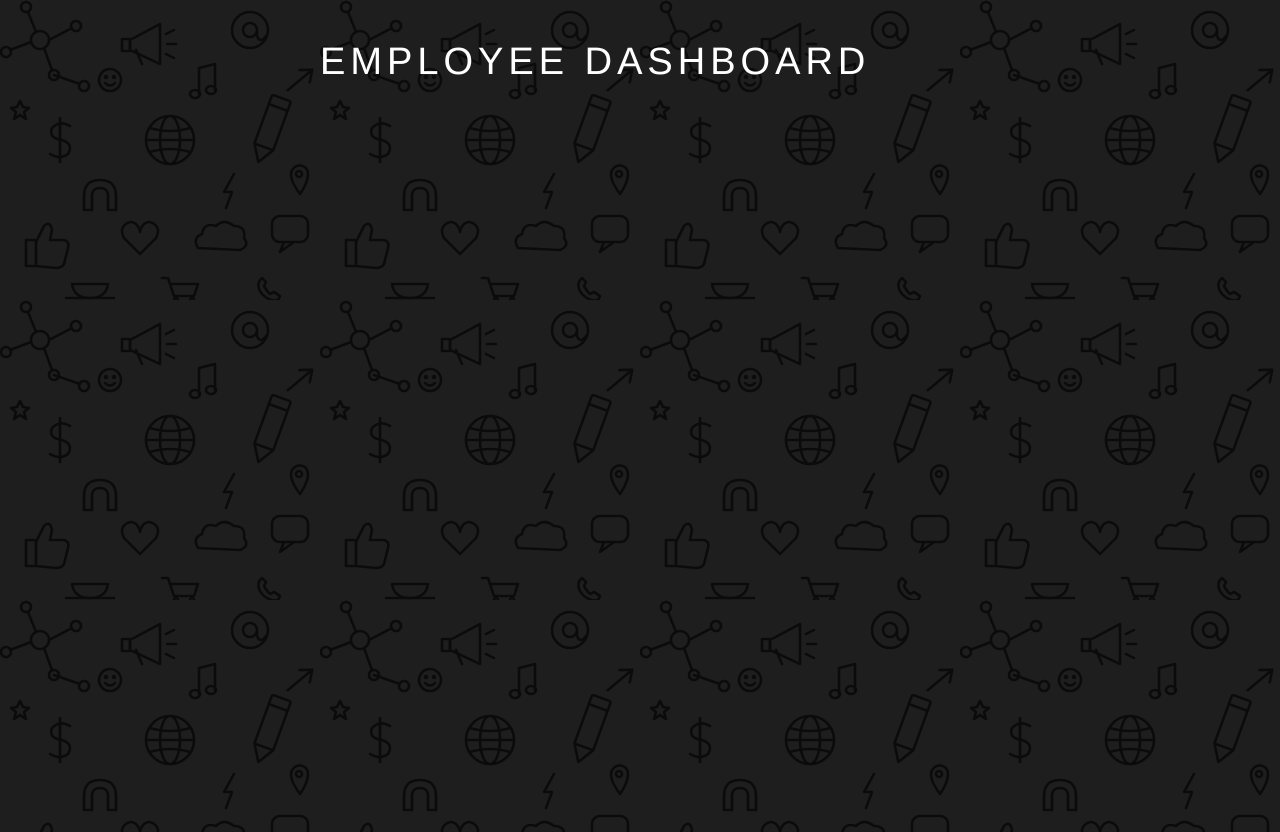 This screenshot has height=832, width=1280. What do you see at coordinates (595, 62) in the screenshot?
I see `page-title: EMPLOYEE DASHBOARD` at bounding box center [595, 62].